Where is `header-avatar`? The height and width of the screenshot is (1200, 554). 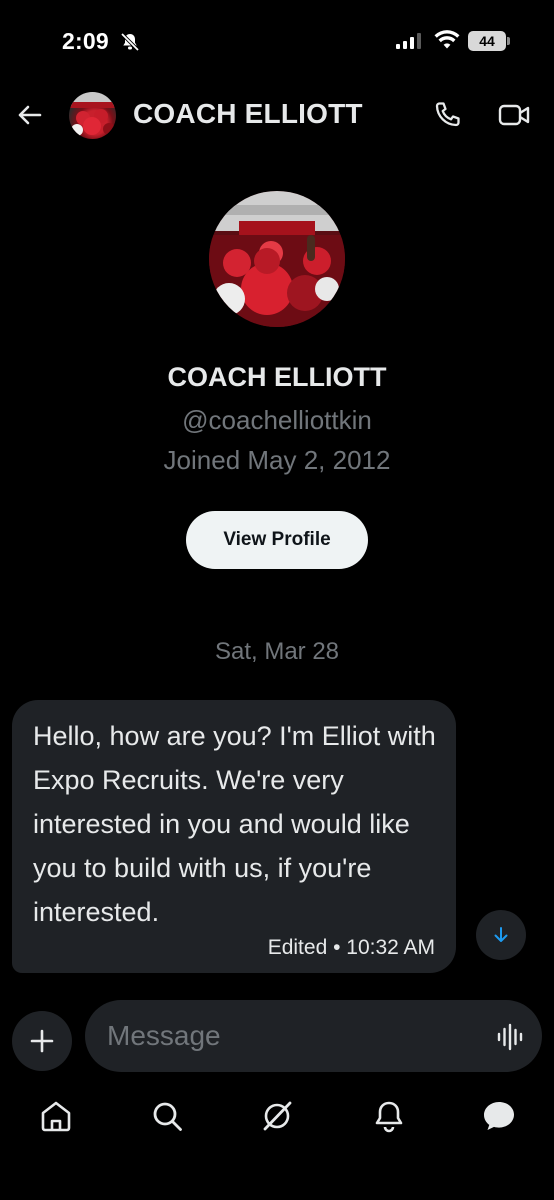 header-avatar is located at coordinates (92, 115).